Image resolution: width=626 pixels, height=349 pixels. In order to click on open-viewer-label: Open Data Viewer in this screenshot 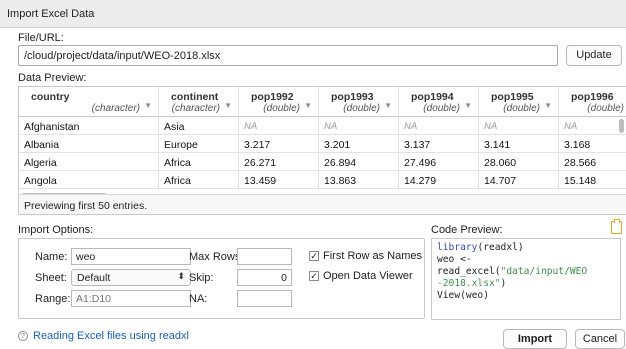, I will do `click(368, 276)`.